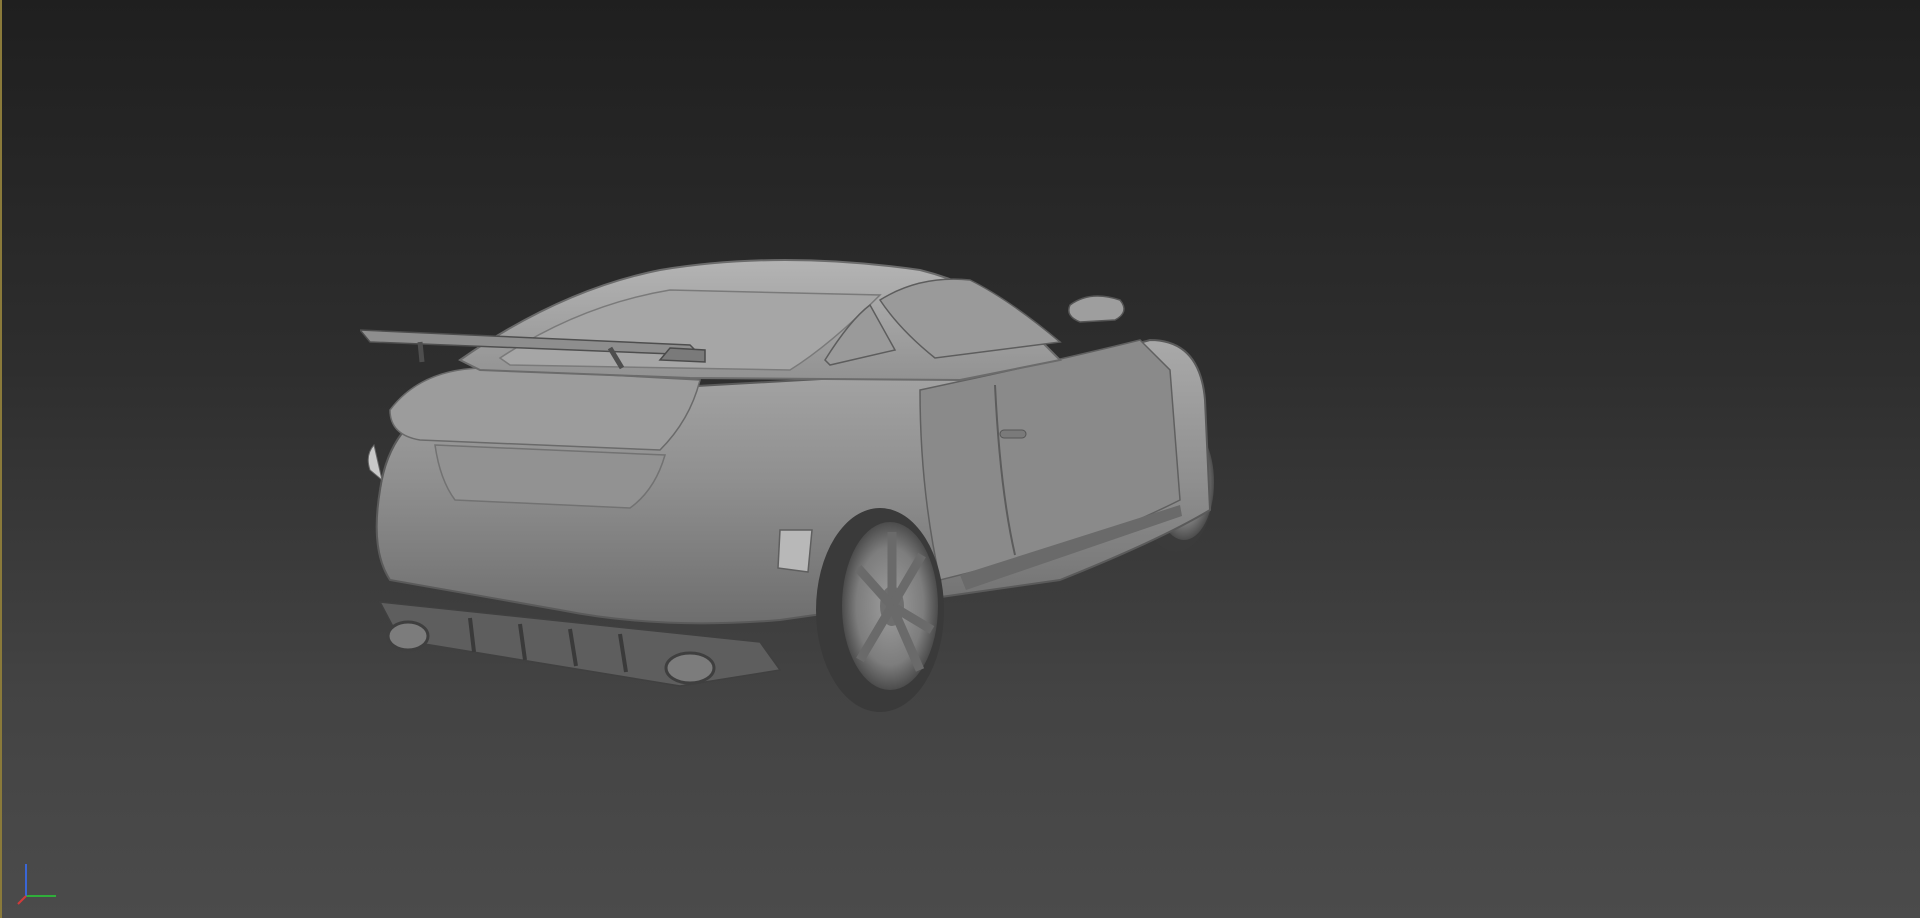 This screenshot has width=1920, height=918. What do you see at coordinates (36, 884) in the screenshot?
I see `axis-gizmo-icon` at bounding box center [36, 884].